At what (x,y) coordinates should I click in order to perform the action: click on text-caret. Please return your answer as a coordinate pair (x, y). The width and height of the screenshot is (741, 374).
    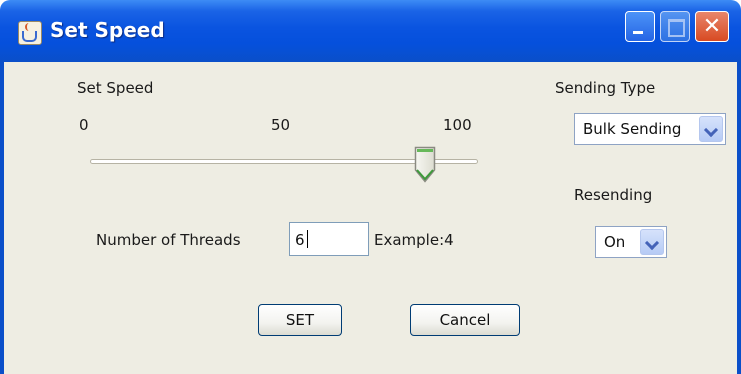
    Looking at the image, I should click on (307, 239).